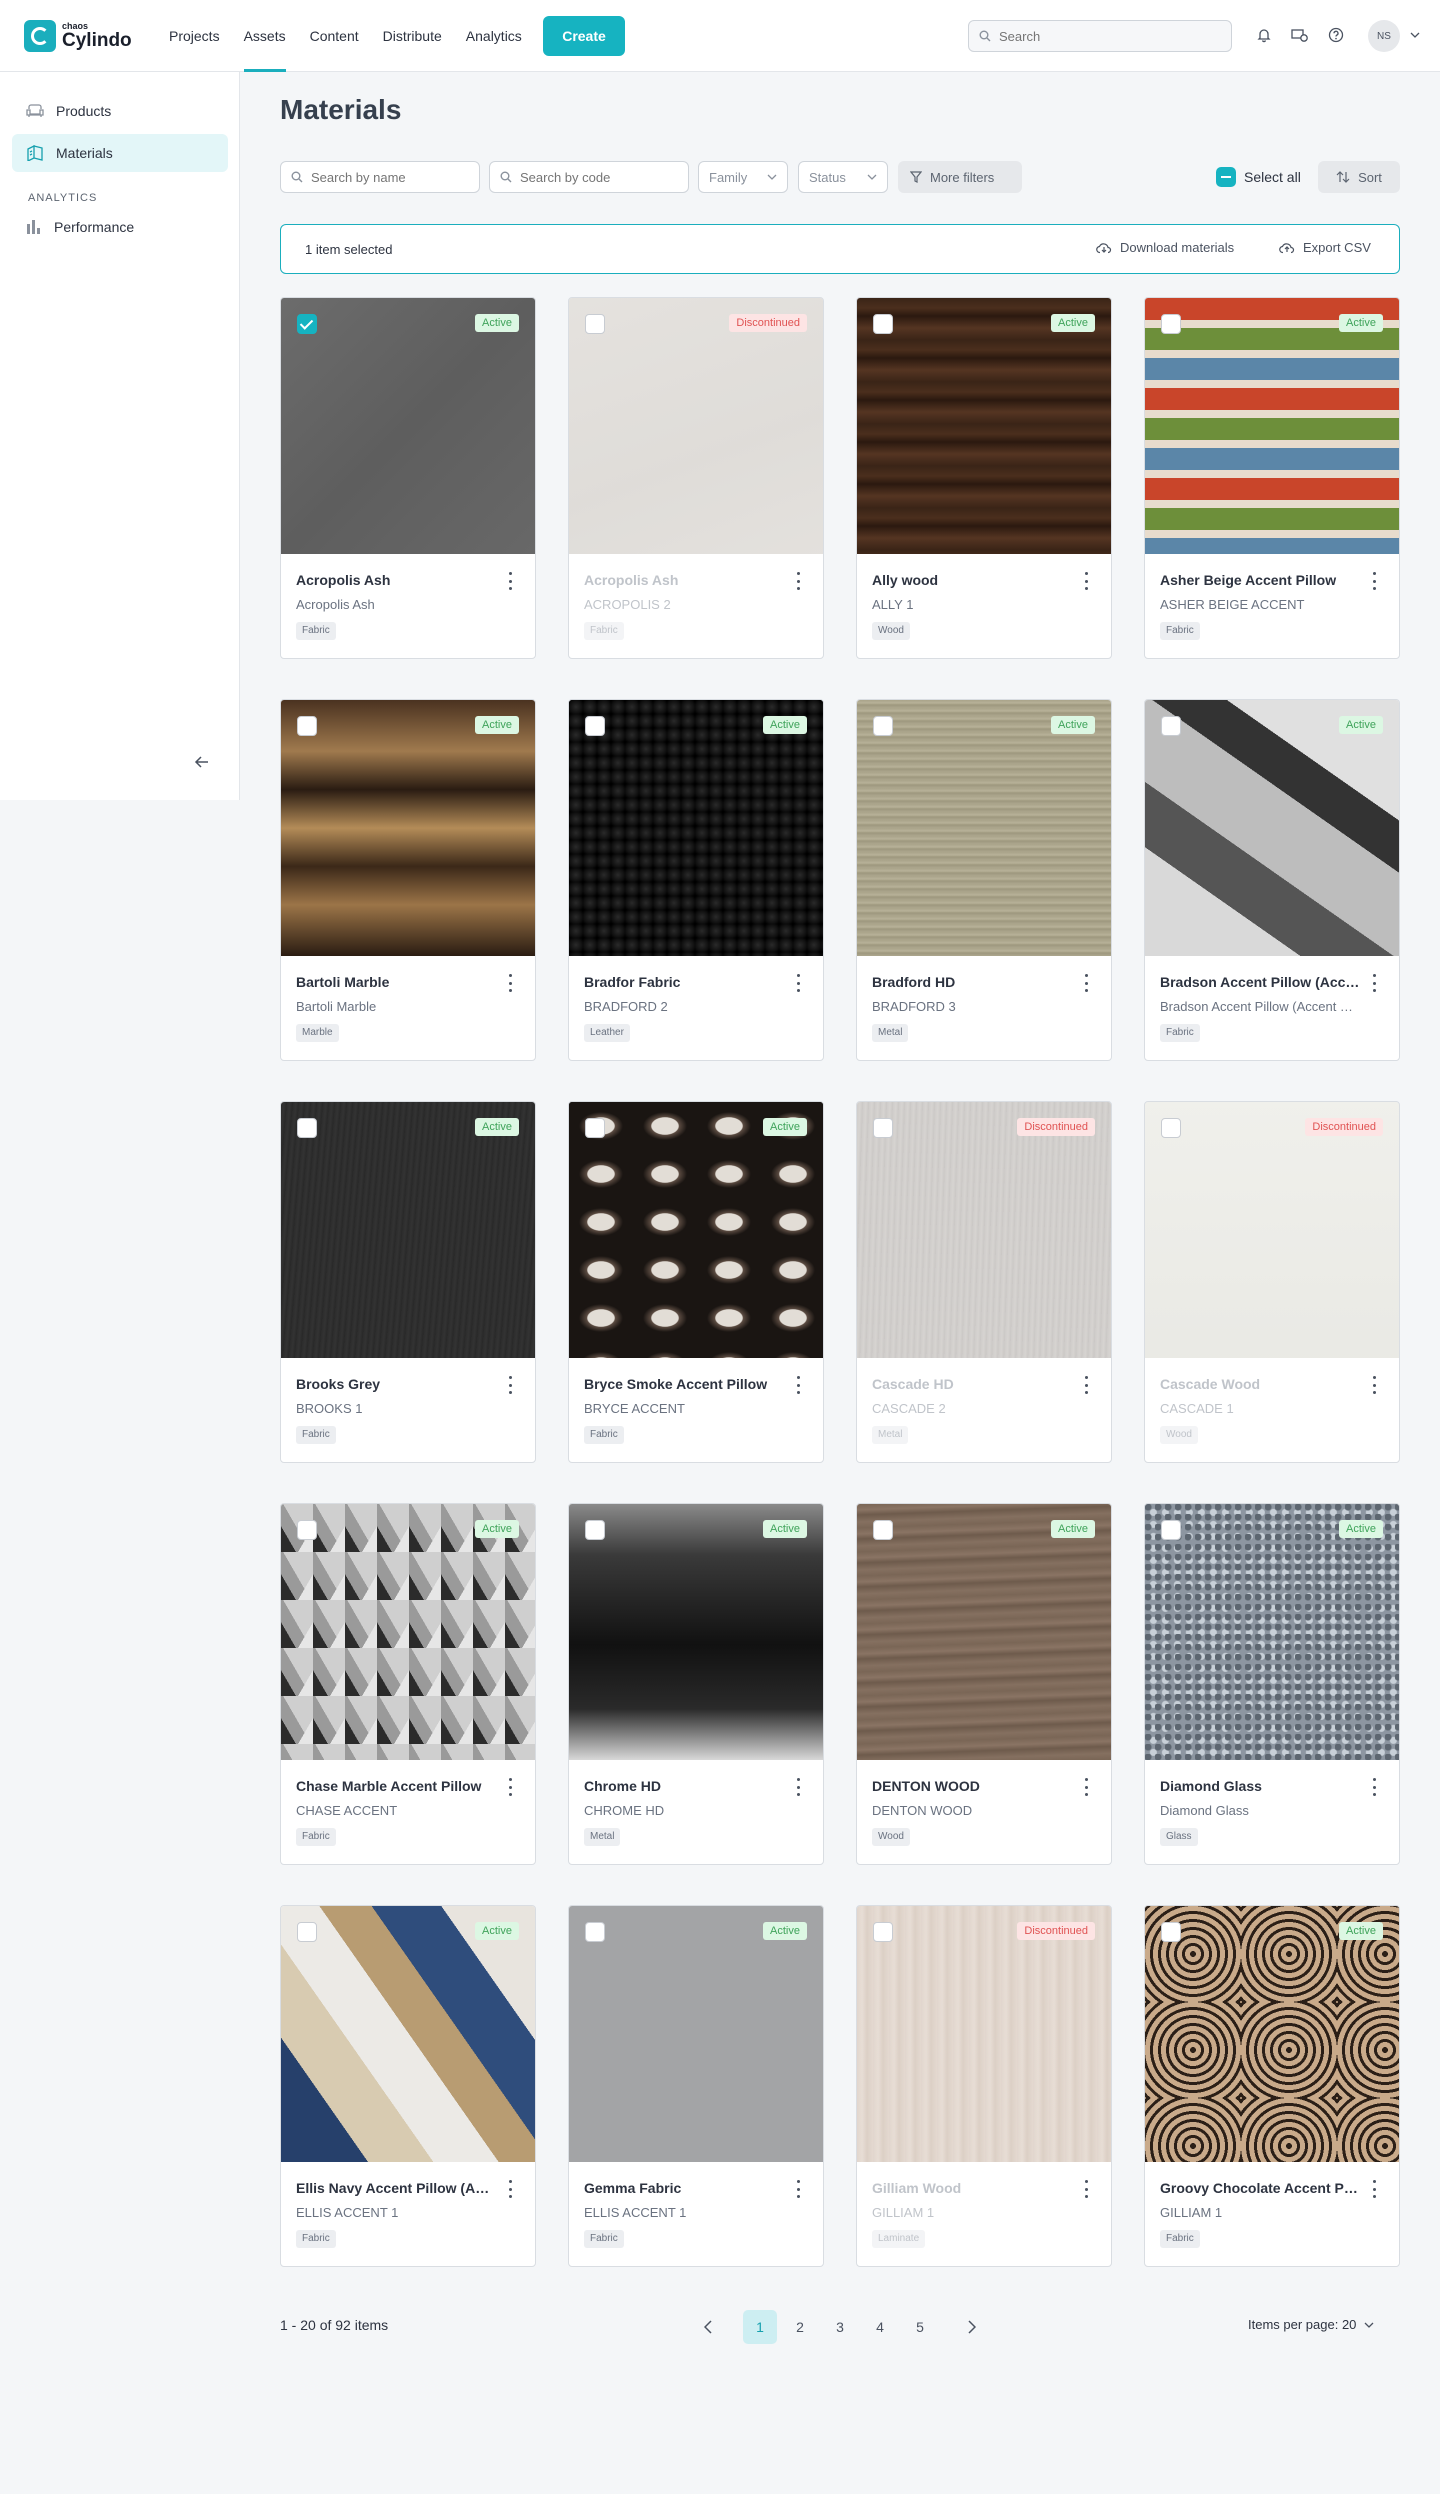  What do you see at coordinates (920, 2327) in the screenshot?
I see `page-number-button: 5` at bounding box center [920, 2327].